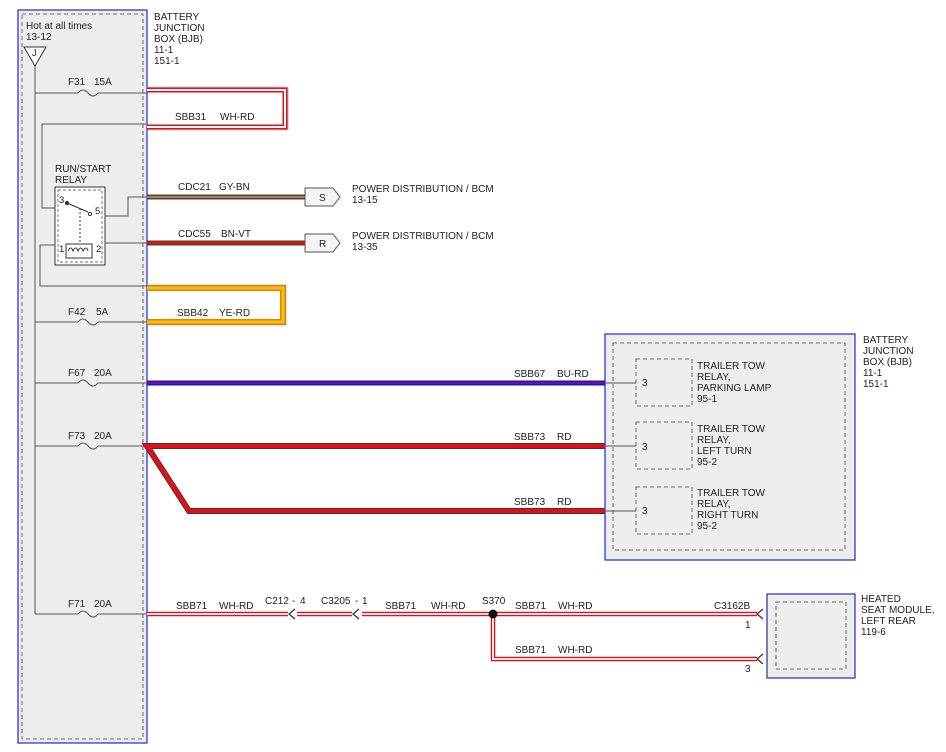  What do you see at coordinates (322, 198) in the screenshot?
I see `connector-s-letter: S` at bounding box center [322, 198].